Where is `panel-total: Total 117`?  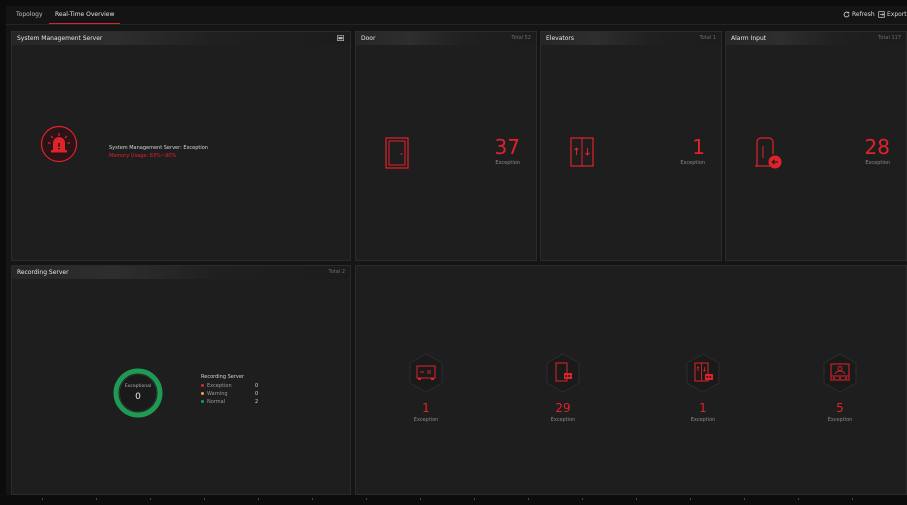 panel-total: Total 117 is located at coordinates (889, 38).